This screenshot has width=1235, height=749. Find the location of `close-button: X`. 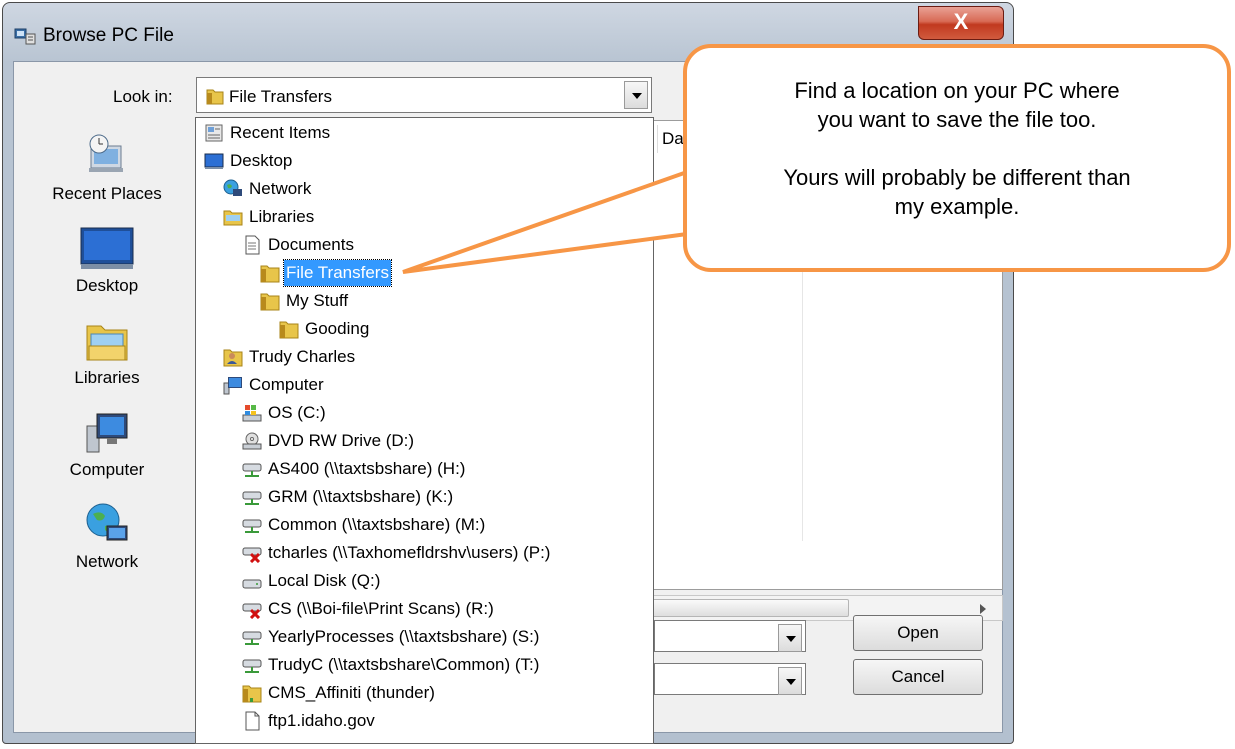

close-button: X is located at coordinates (961, 23).